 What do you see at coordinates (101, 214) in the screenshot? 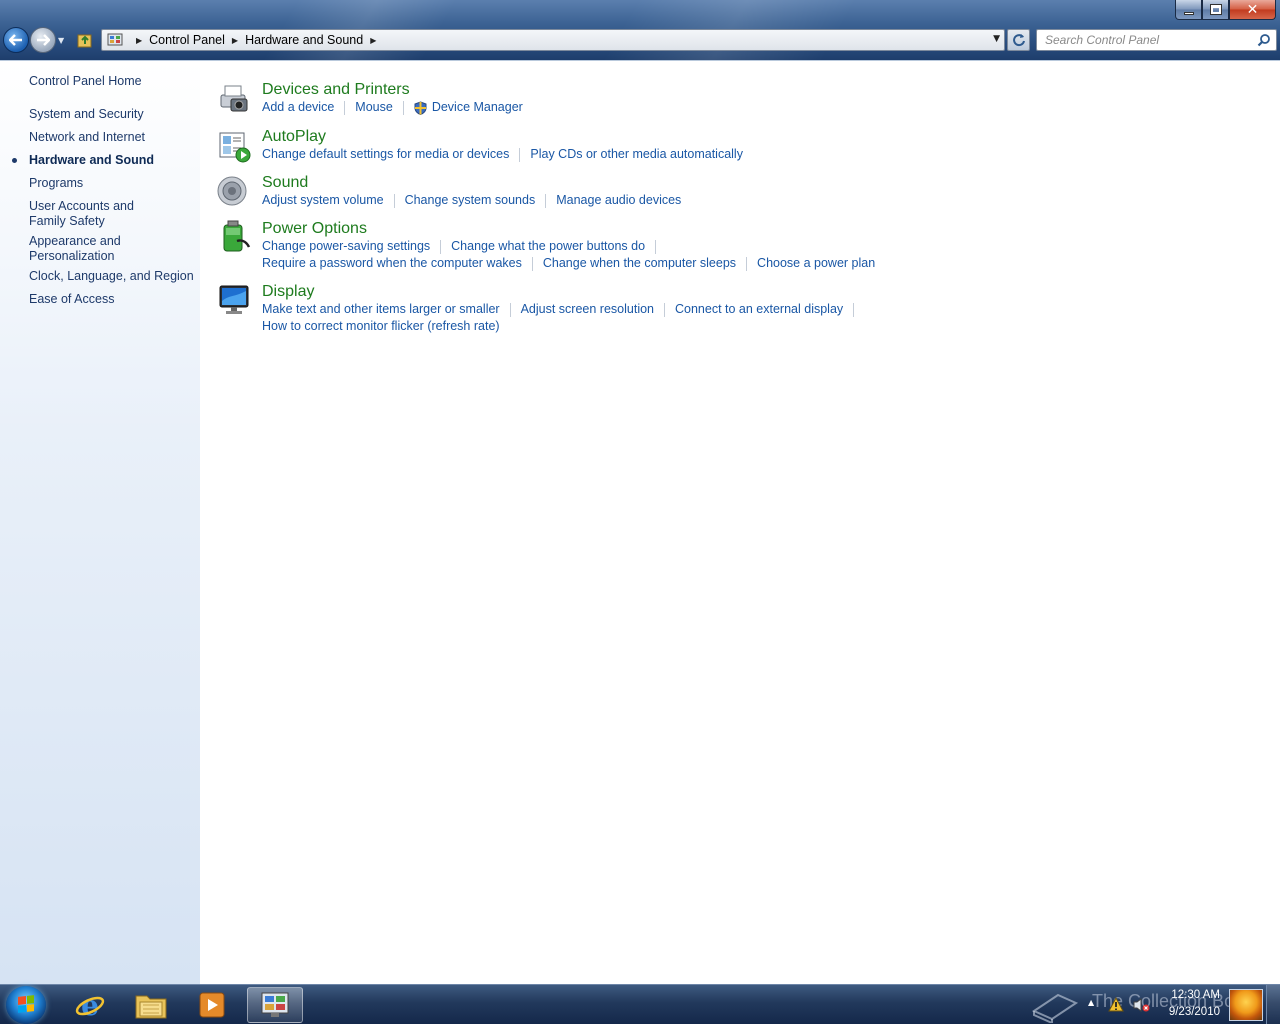
I see `sidebar-item-user-accounts: User Accounts and Family Safety` at bounding box center [101, 214].